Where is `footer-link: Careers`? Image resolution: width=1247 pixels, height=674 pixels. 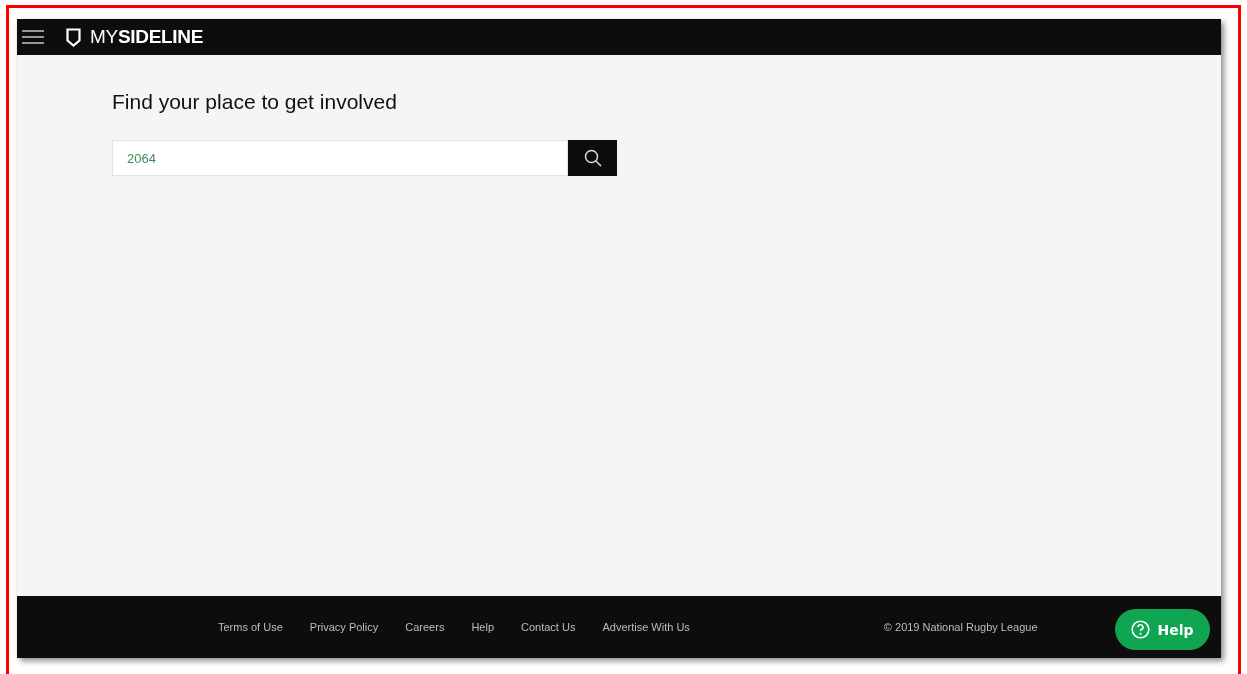 footer-link: Careers is located at coordinates (425, 627).